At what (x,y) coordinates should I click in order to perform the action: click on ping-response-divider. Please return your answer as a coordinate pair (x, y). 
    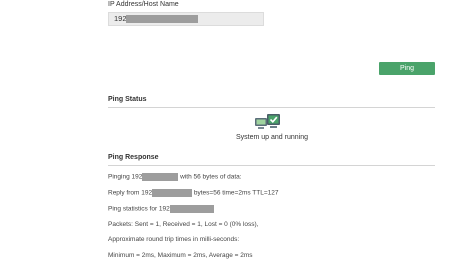
    Looking at the image, I should click on (271, 165).